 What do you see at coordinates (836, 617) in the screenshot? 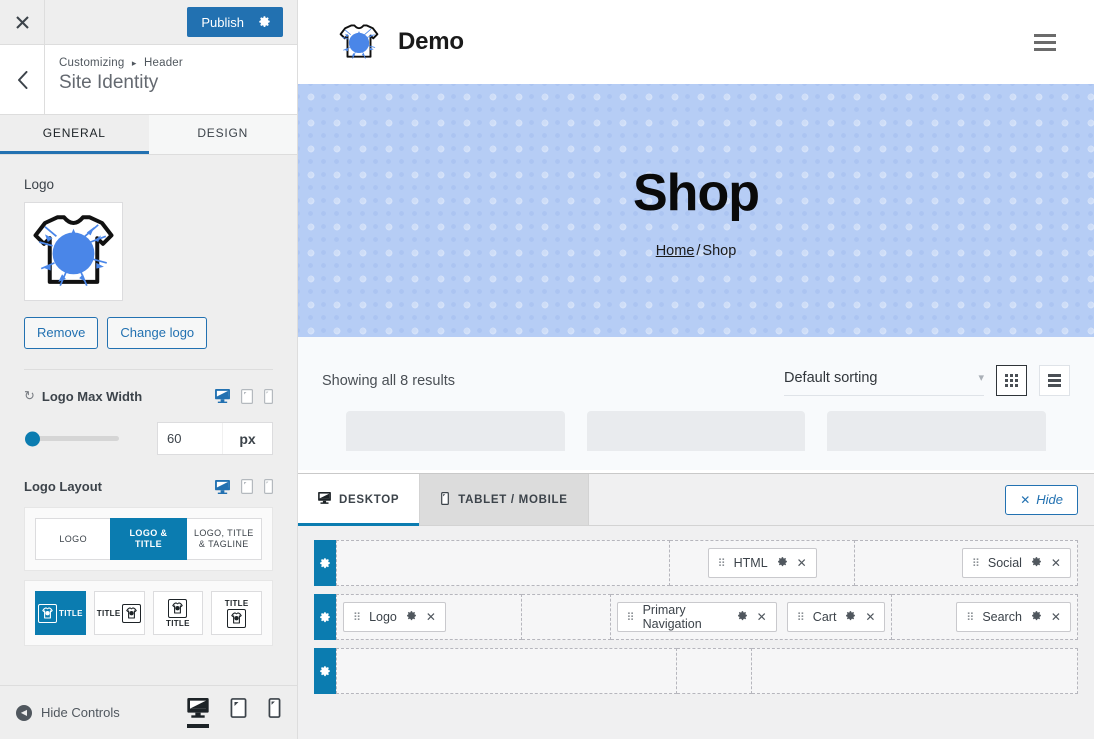
I see `builder-item-cart: ⠿ Cart ✕` at bounding box center [836, 617].